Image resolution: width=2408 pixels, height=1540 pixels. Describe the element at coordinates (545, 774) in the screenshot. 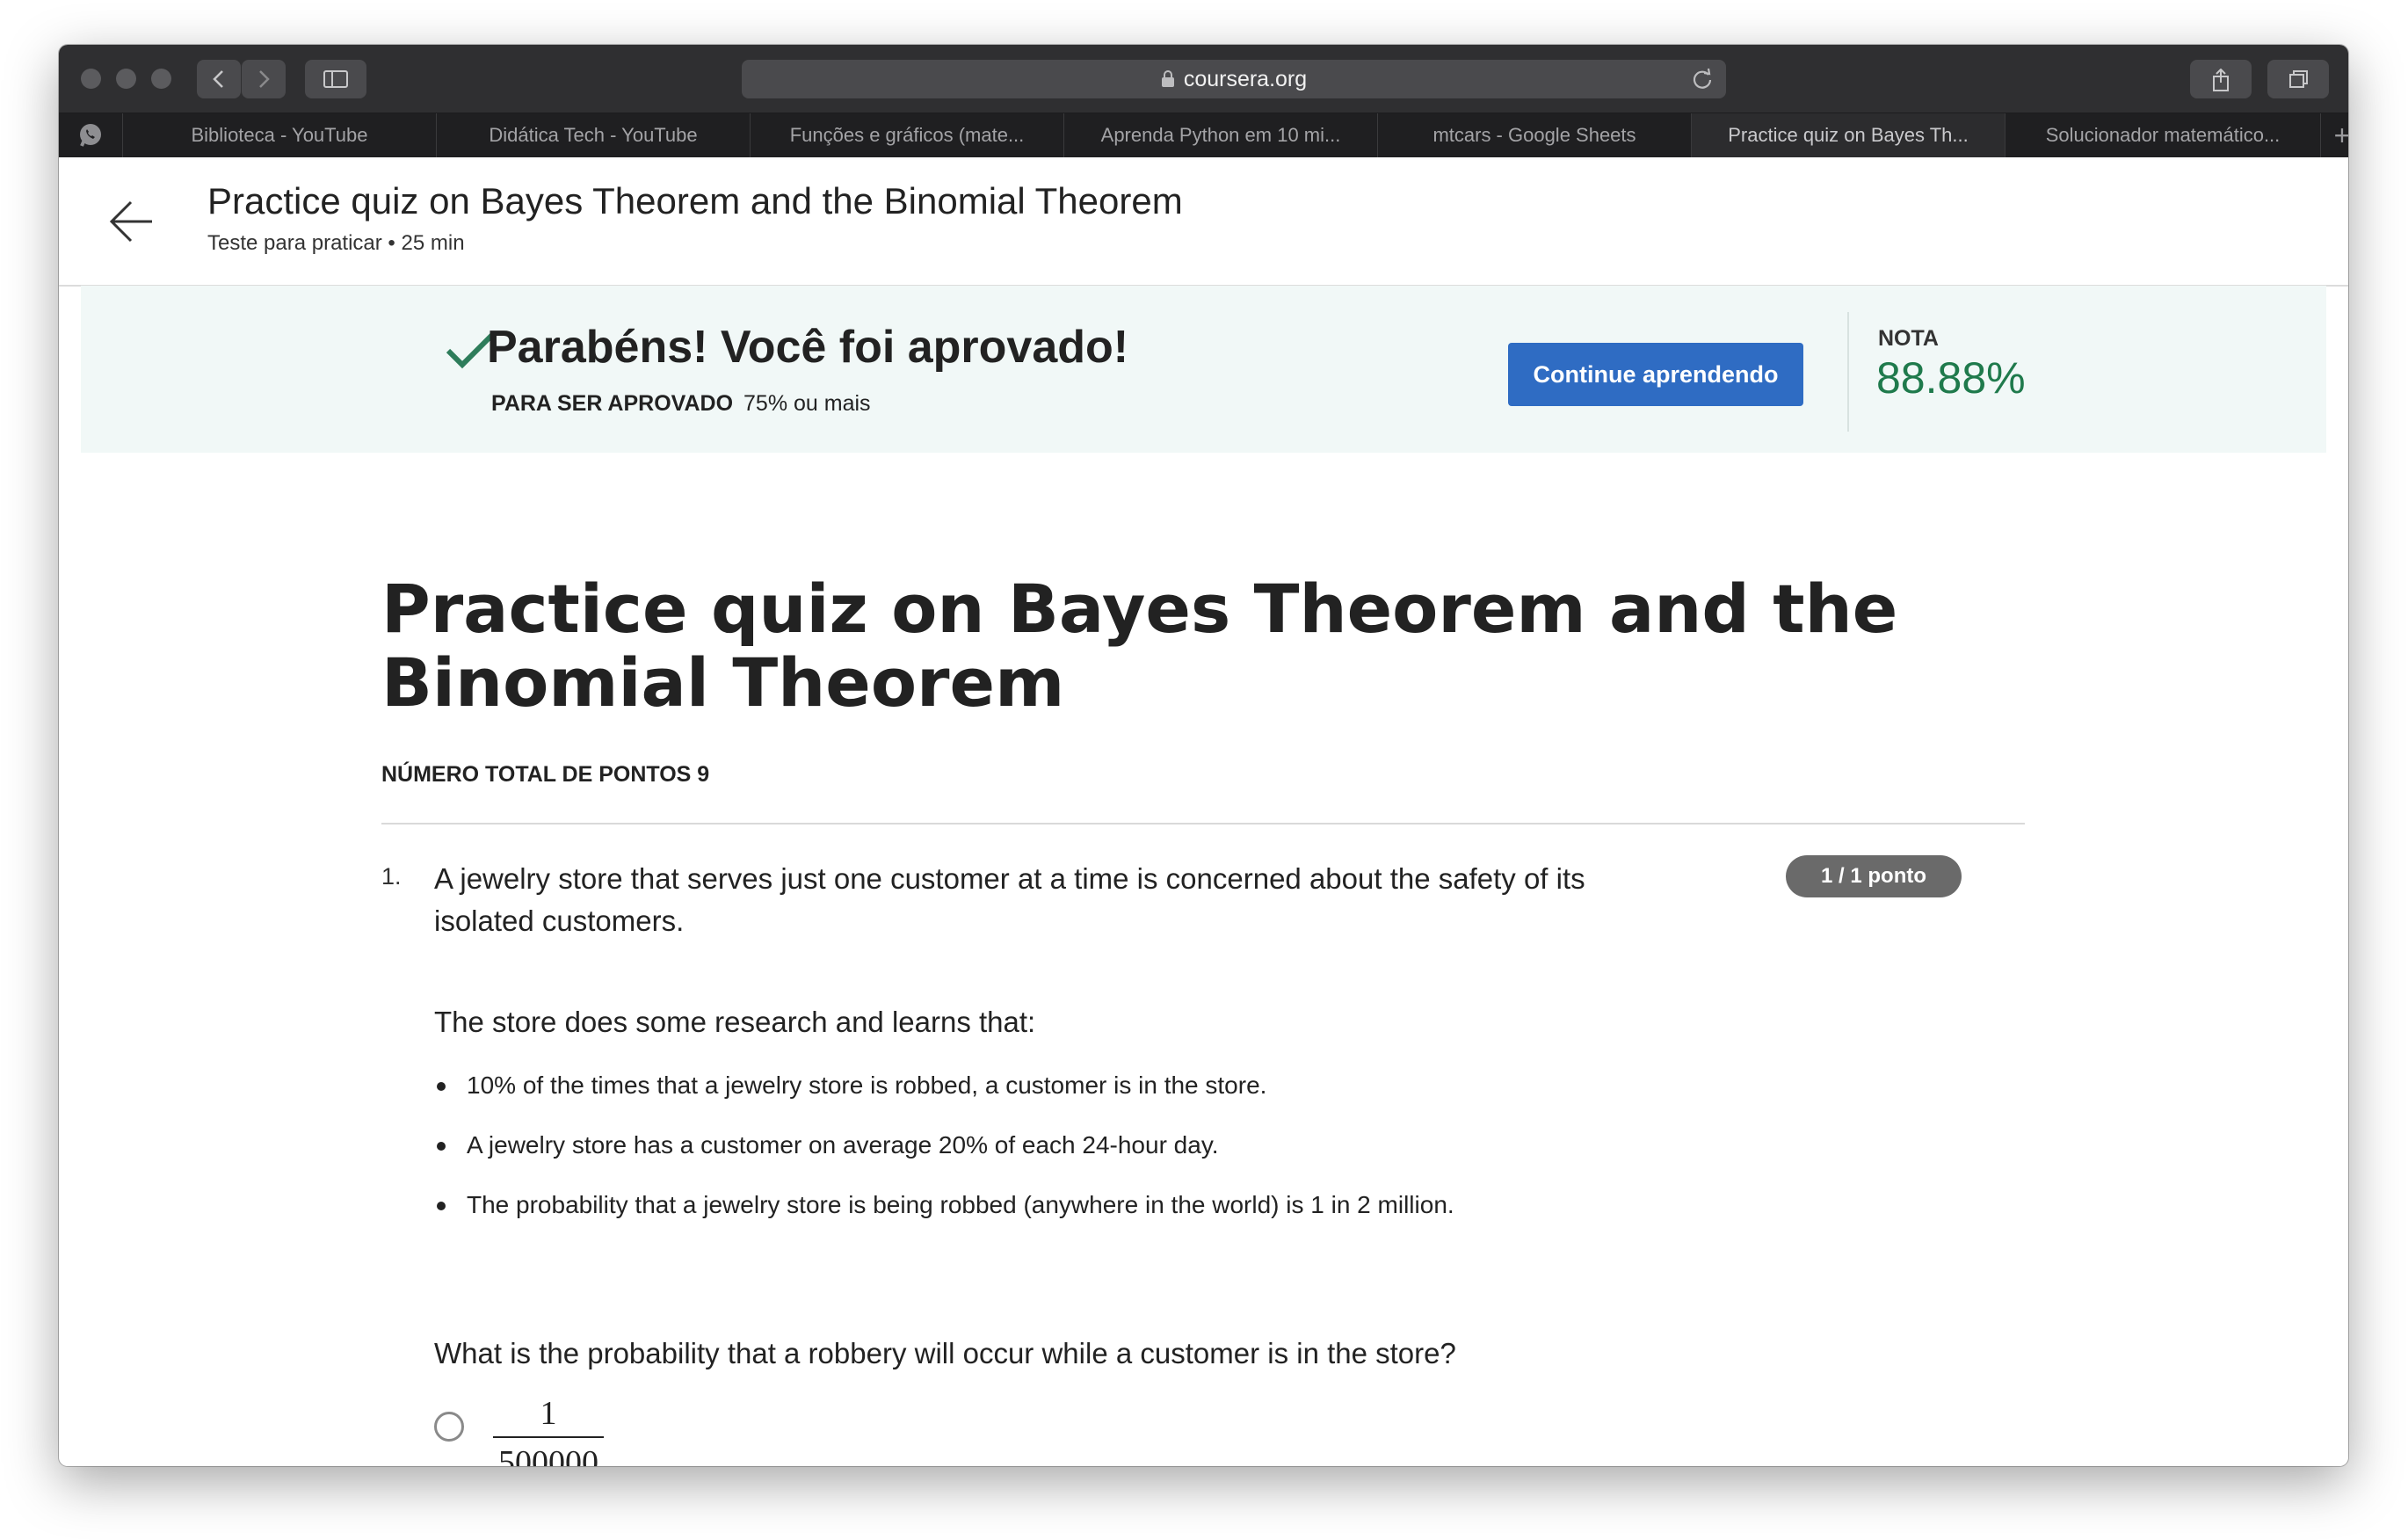

I see `total-points: NÚMERO TOTAL DE PONTOS 9` at that location.